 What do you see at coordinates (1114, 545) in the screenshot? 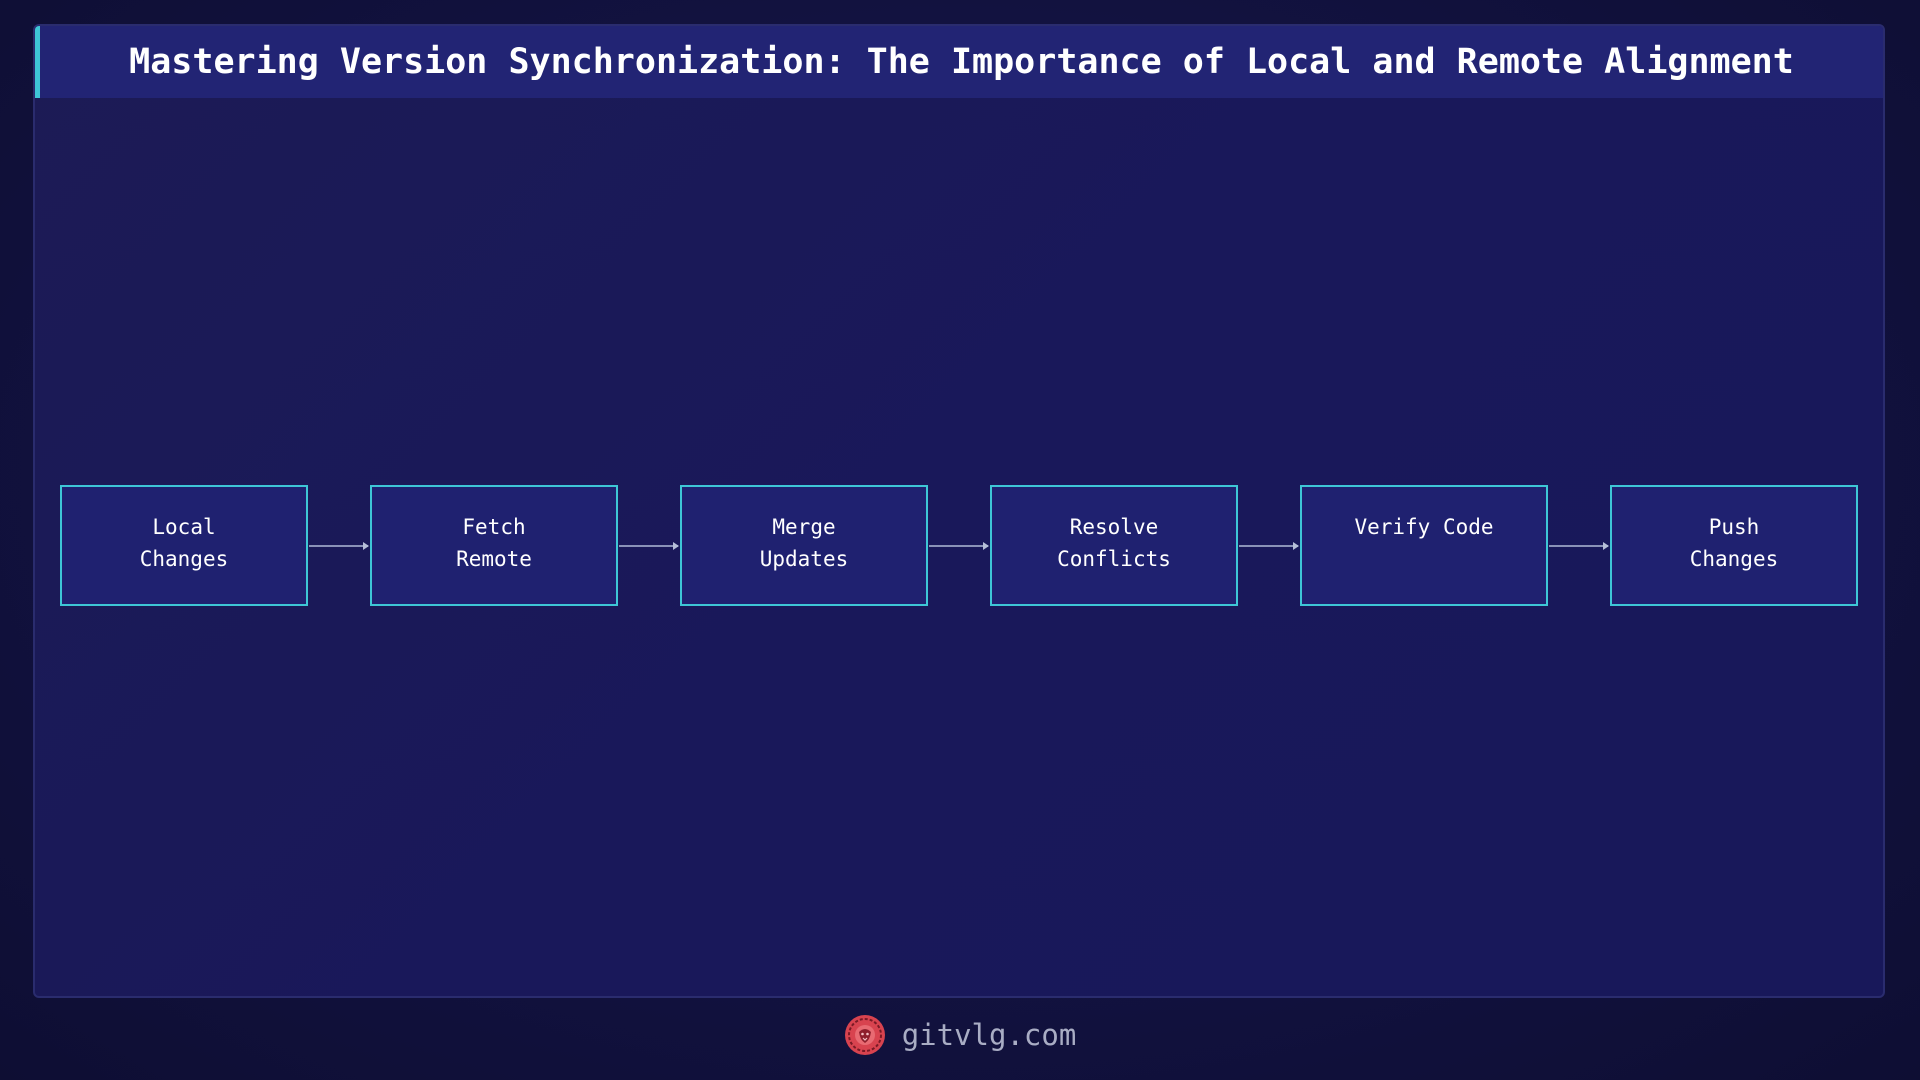
I see `step-resolve-conflicts: Resolve Conflicts` at bounding box center [1114, 545].